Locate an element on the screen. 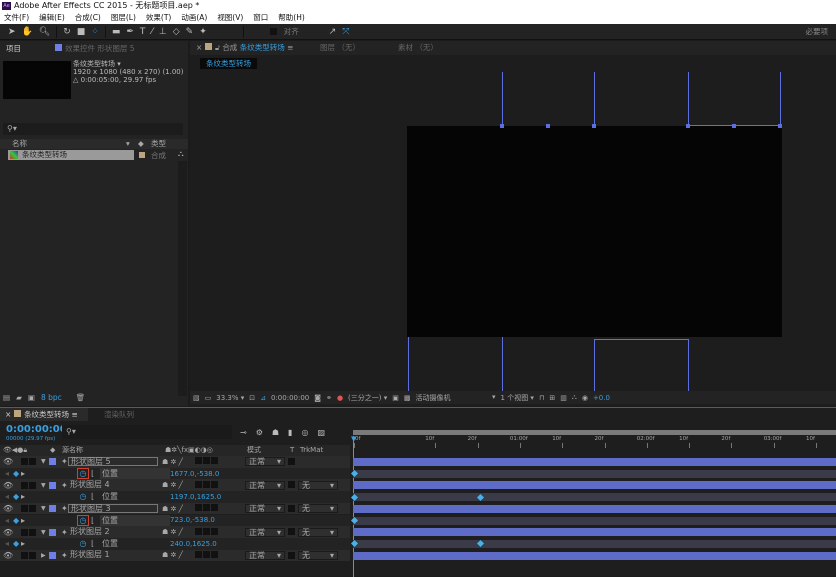  views-dropdown: 1 个视图 ▾ is located at coordinates (517, 398).